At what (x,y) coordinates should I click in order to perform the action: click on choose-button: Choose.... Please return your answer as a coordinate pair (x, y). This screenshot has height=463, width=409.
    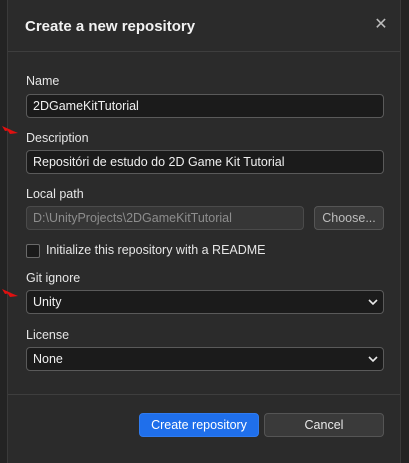
    Looking at the image, I should click on (349, 218).